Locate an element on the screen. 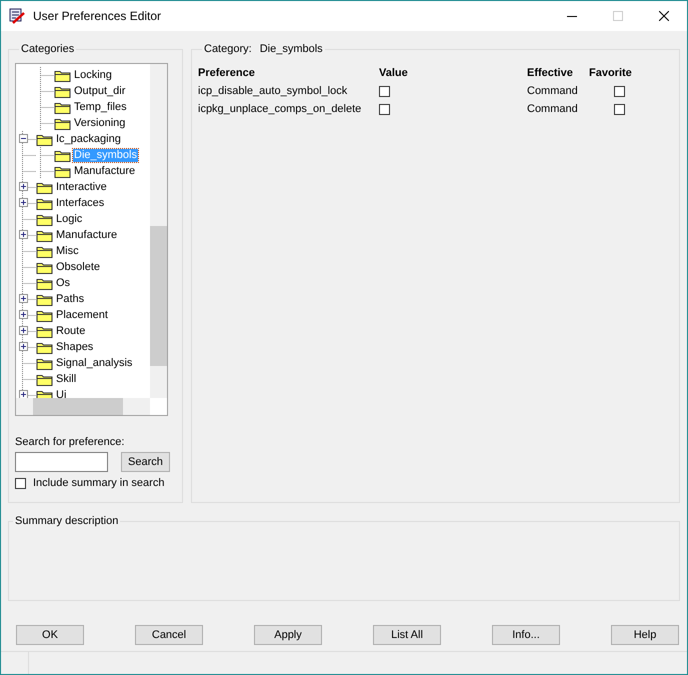 The height and width of the screenshot is (675, 688). tree-item: Interfaces is located at coordinates (80, 203).